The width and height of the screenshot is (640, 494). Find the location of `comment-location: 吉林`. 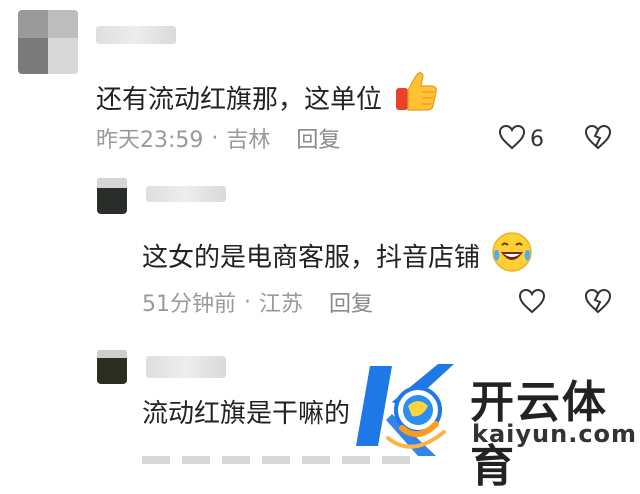

comment-location: 吉林 is located at coordinates (248, 140).